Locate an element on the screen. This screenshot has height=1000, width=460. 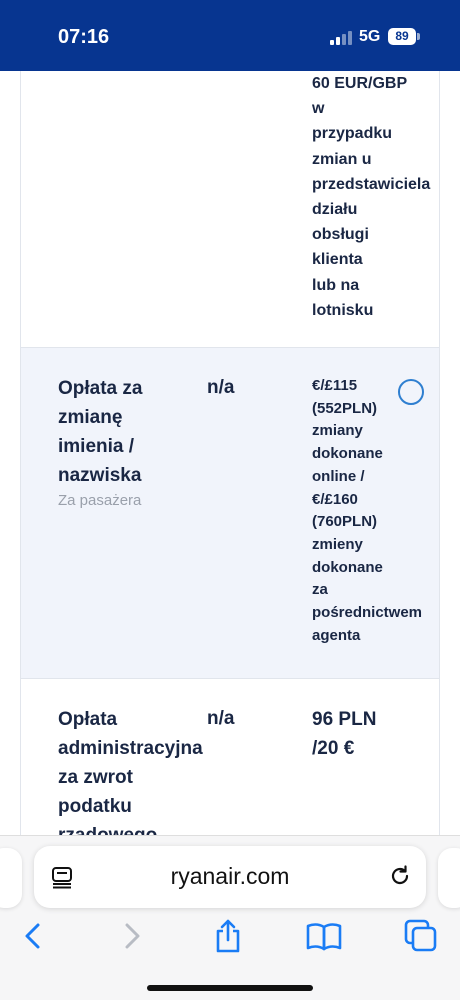
price-line: €/£160 is located at coordinates (335, 499).